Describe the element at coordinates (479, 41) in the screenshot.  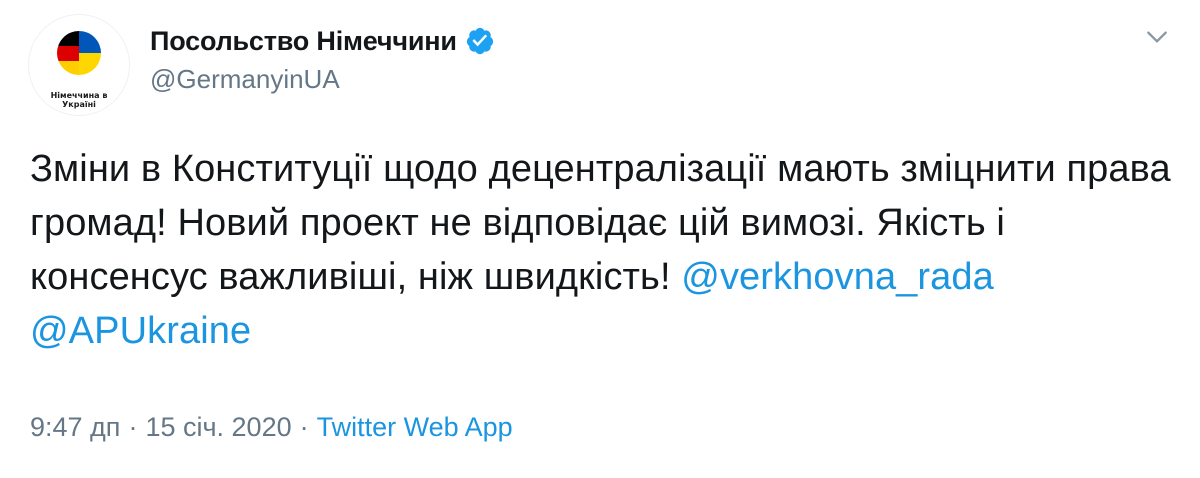
I see `verified-badge-icon` at that location.